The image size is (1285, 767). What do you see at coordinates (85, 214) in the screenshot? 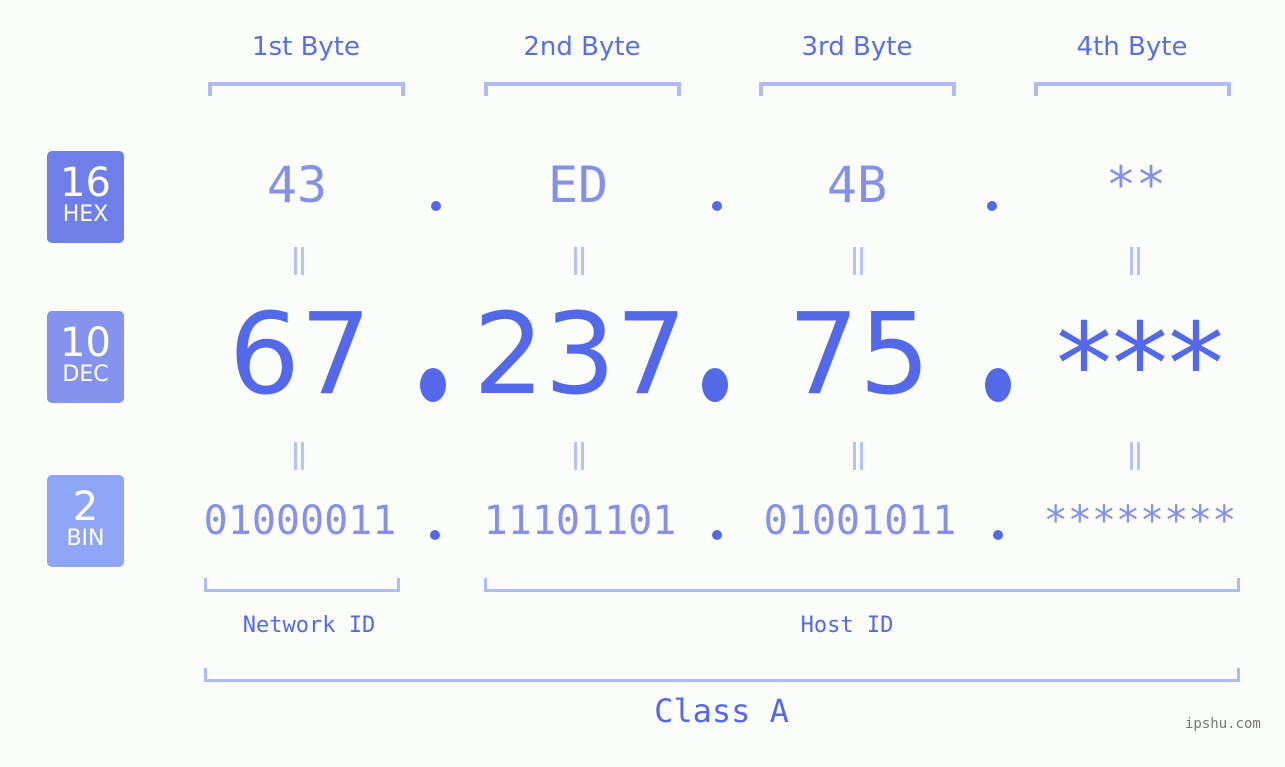
I see `hex-base-label: HEX` at bounding box center [85, 214].